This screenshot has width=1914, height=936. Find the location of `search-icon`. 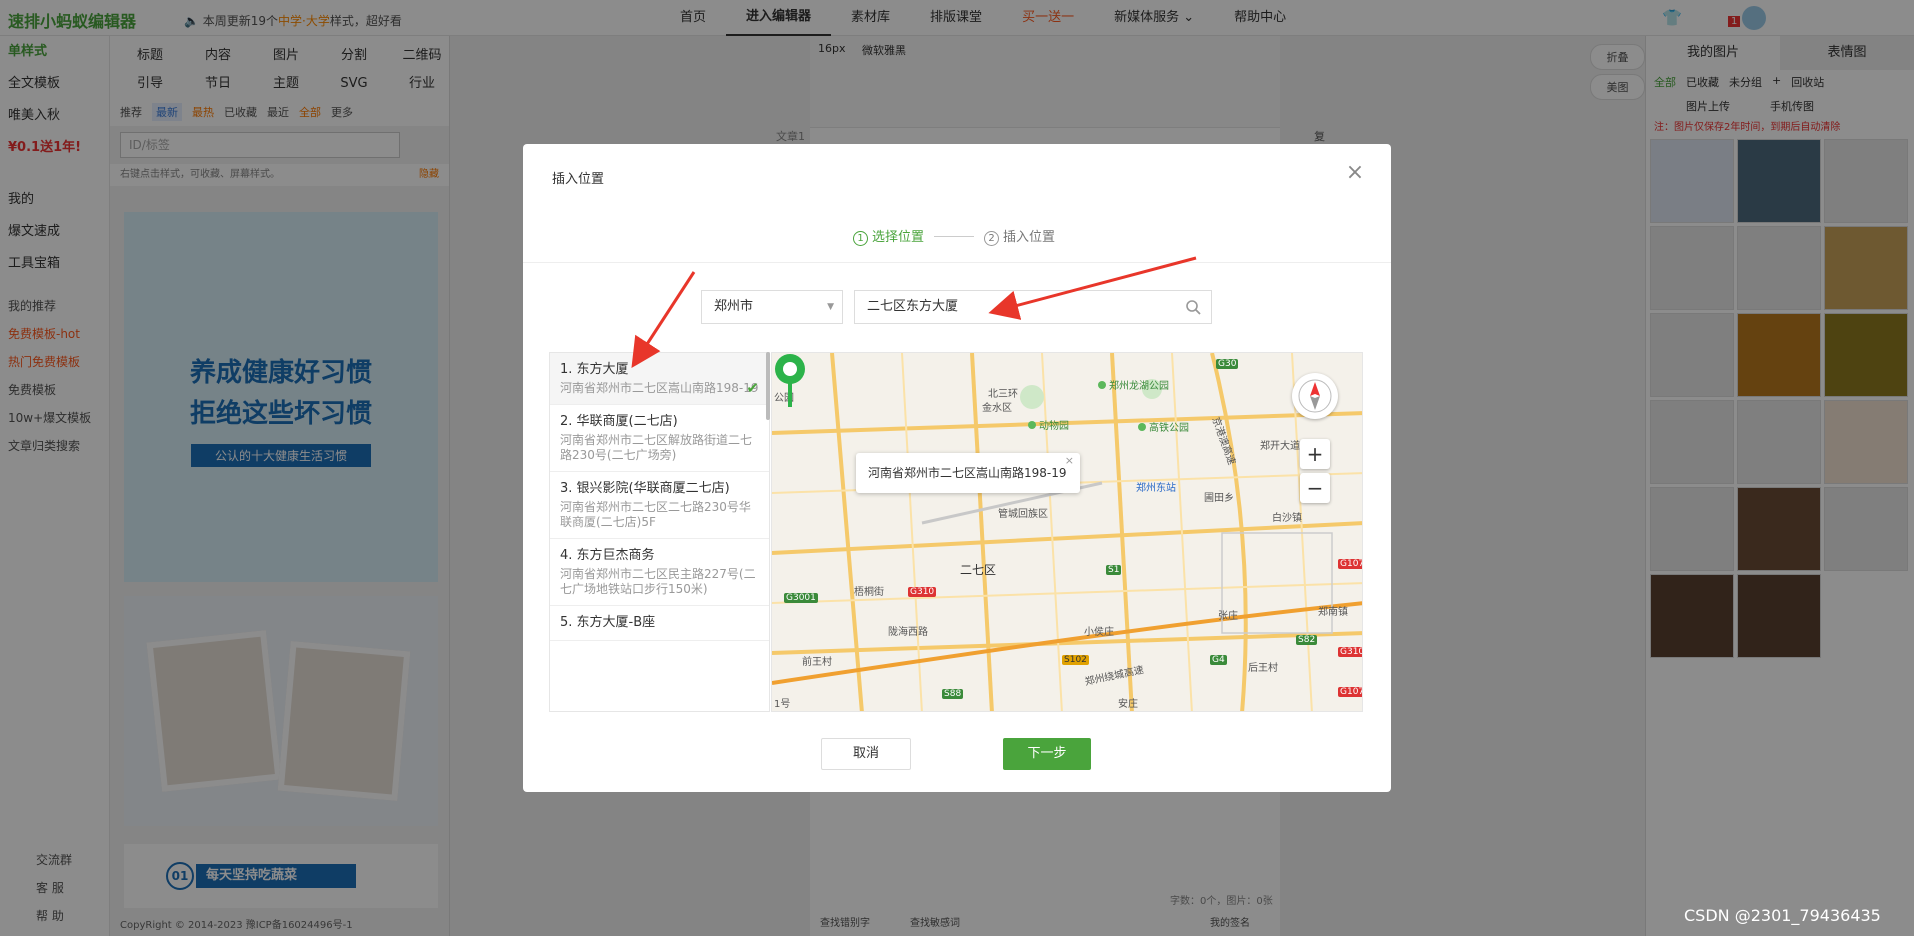

search-icon is located at coordinates (1193, 307).